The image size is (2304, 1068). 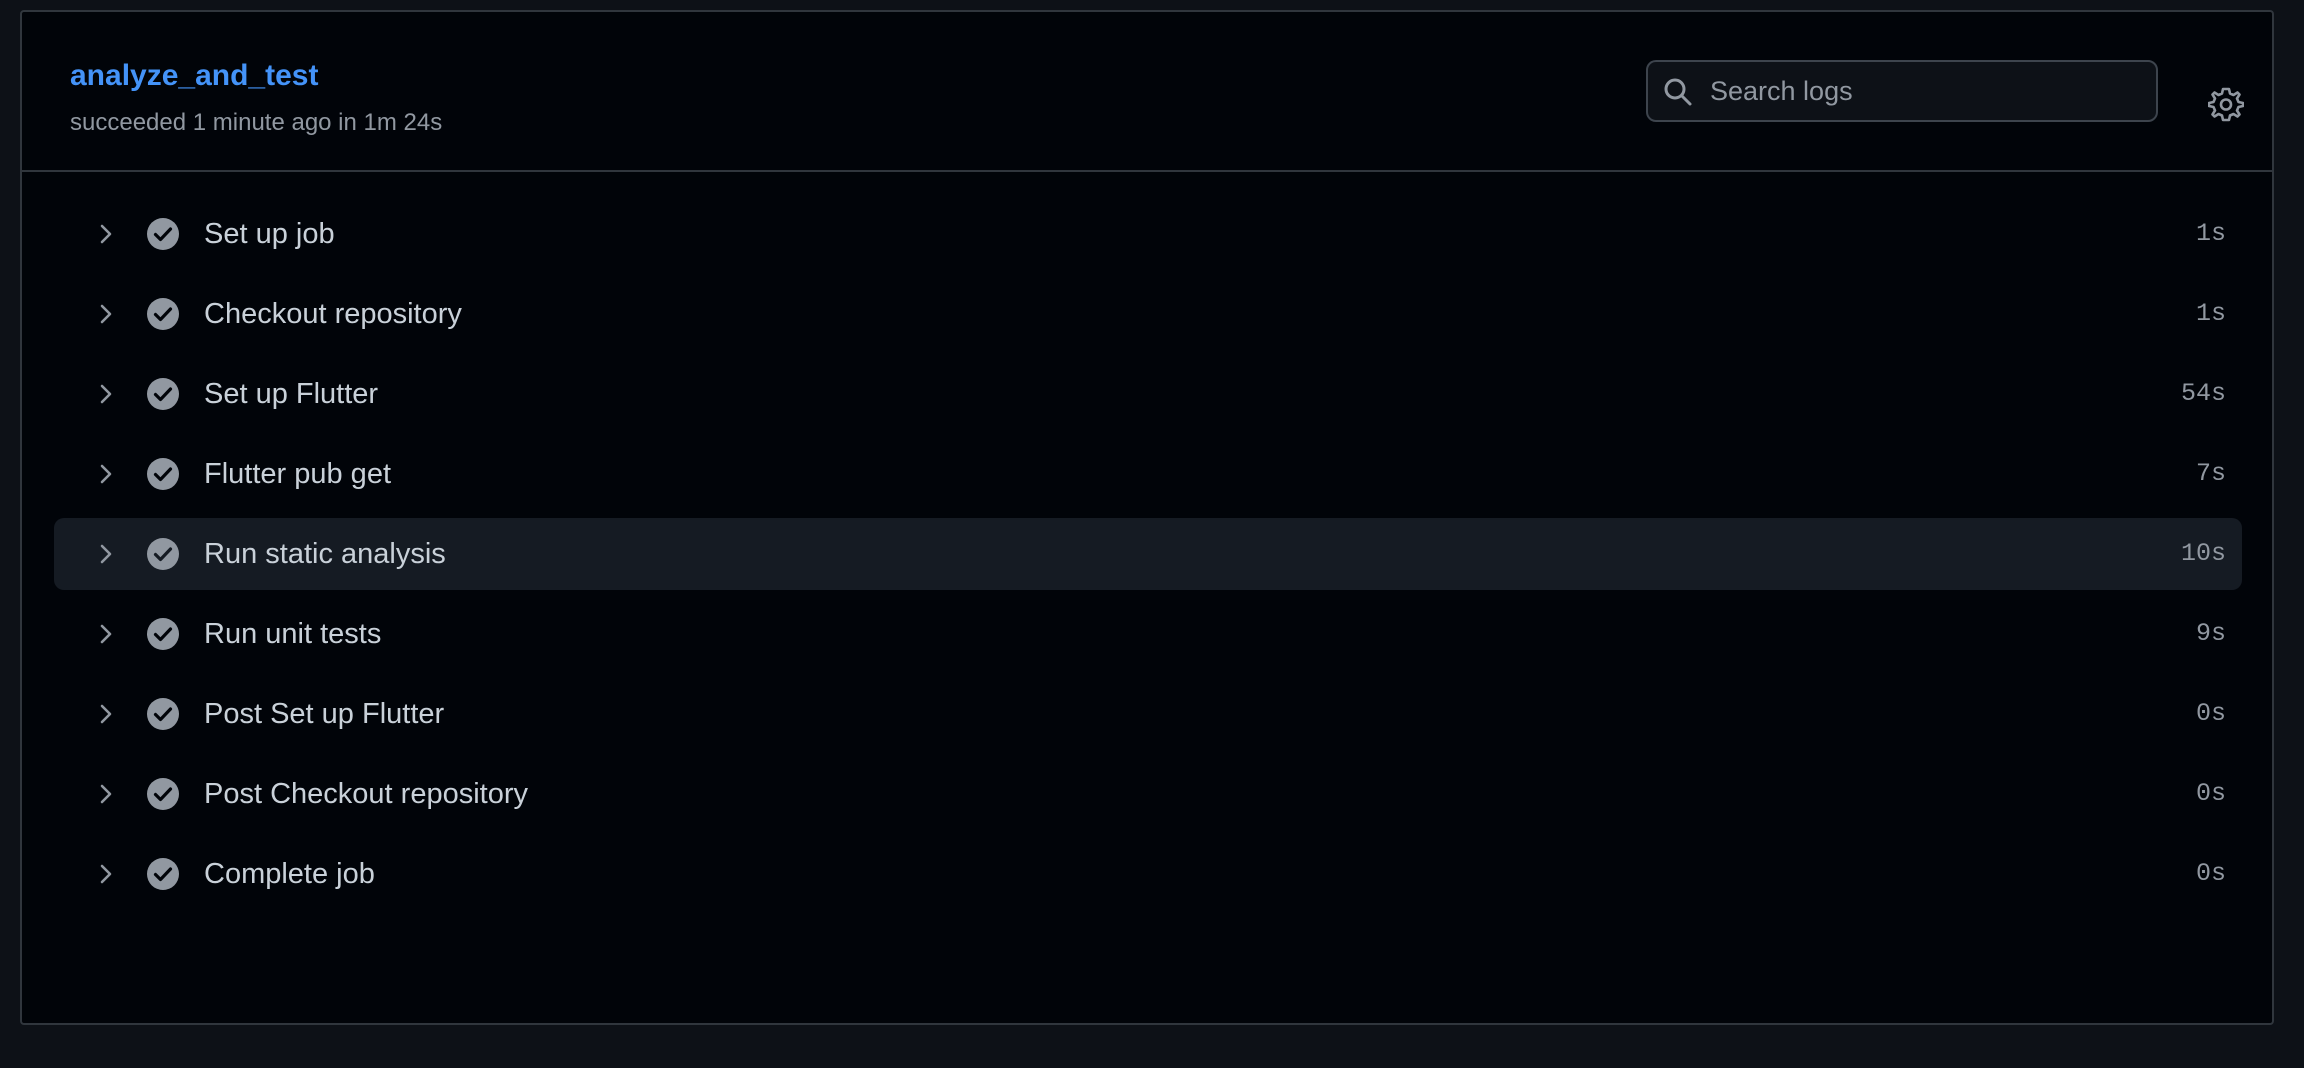 What do you see at coordinates (289, 874) in the screenshot?
I see `step-label: Complete job` at bounding box center [289, 874].